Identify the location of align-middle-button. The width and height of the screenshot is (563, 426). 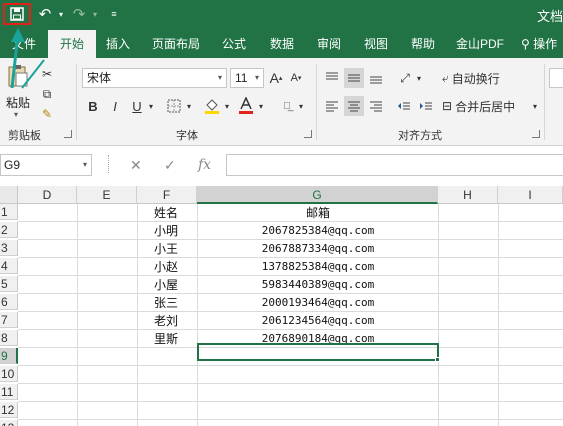
(354, 78).